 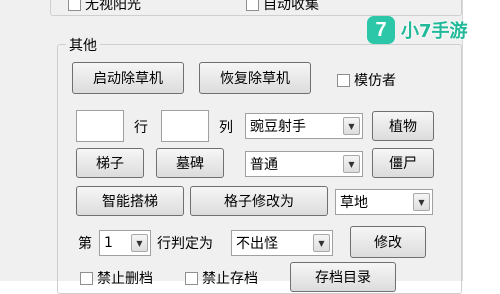 I want to click on row-type-select: 不出怪 ▼, so click(x=282, y=243).